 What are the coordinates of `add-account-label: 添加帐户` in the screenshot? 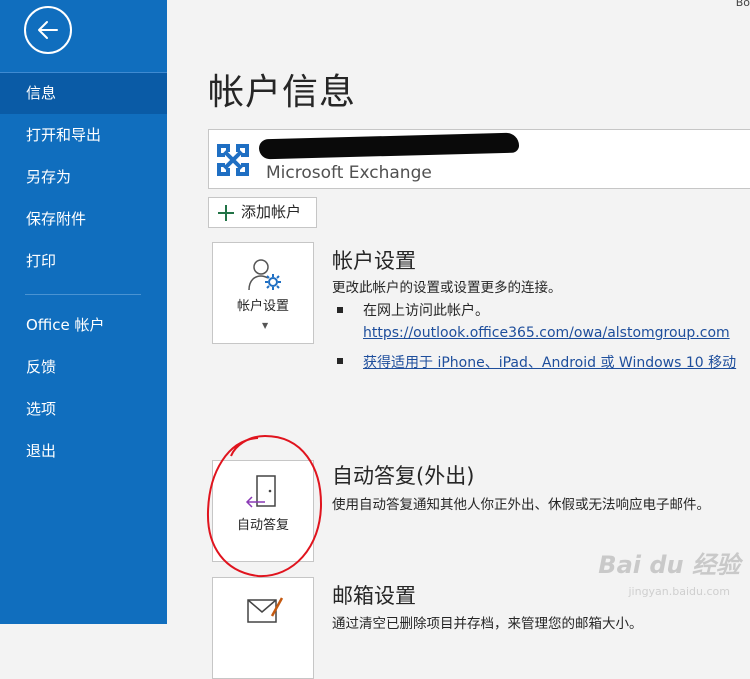 It's located at (271, 212).